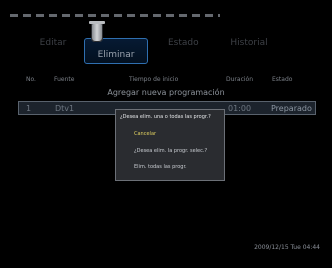 This screenshot has height=268, width=332. I want to click on tab-editar-label: Editar, so click(53, 43).